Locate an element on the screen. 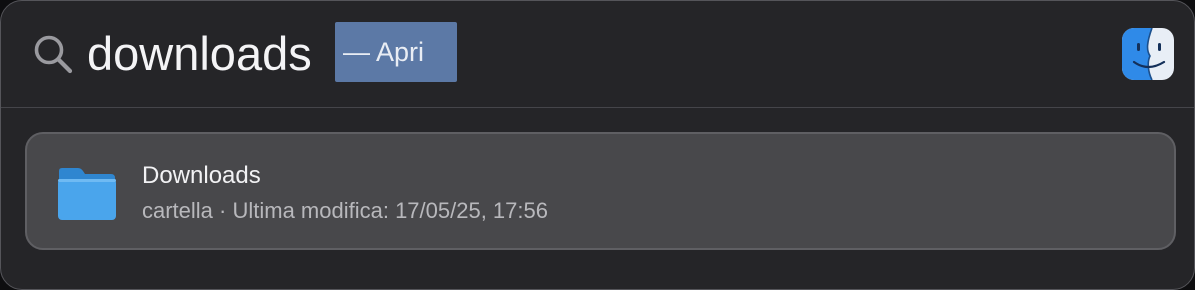 The width and height of the screenshot is (1195, 290). completion-suggestion: — Apri is located at coordinates (396, 52).